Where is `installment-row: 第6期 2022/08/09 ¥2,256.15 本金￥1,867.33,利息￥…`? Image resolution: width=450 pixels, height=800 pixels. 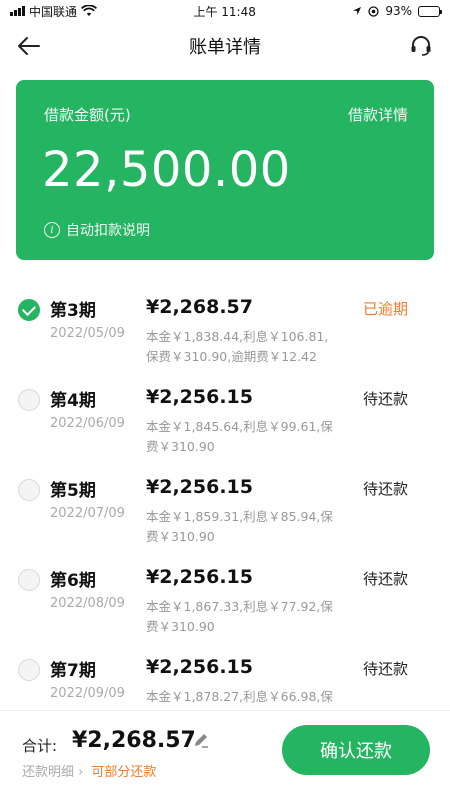
installment-row: 第6期 2022/08/09 ¥2,256.15 本金￥1,867.33,利息￥… is located at coordinates (225, 605).